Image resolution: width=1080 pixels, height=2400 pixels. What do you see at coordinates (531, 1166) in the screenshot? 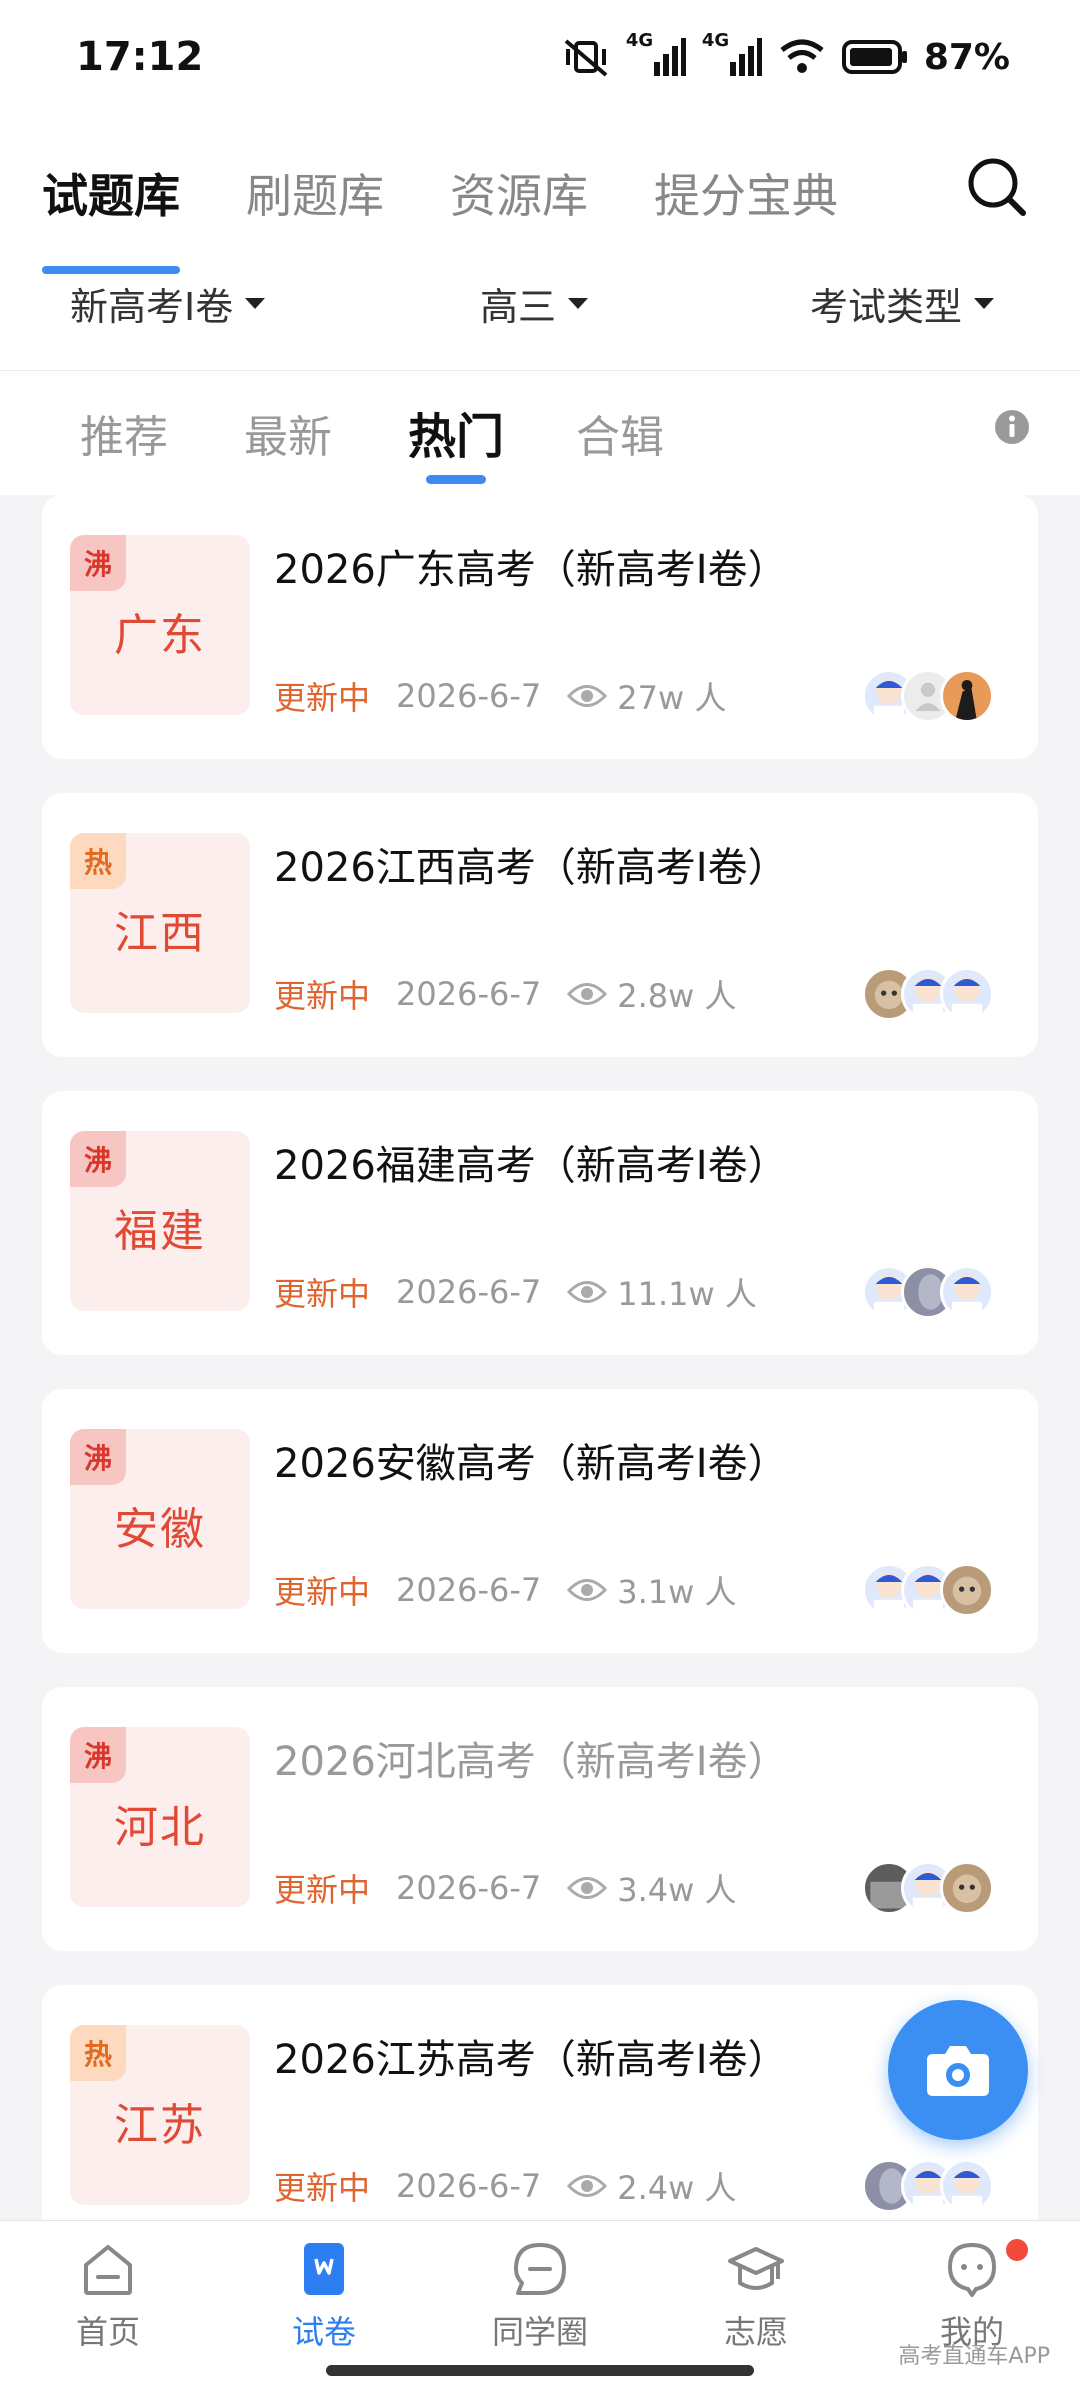
I see `exam-title: 2026福建高考（新高考Ⅰ卷）` at bounding box center [531, 1166].